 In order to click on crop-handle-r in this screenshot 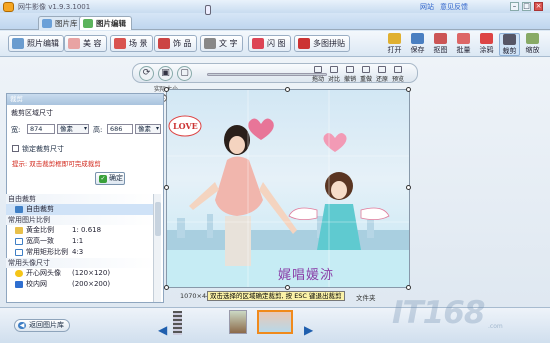, I will do `click(408, 187)`.